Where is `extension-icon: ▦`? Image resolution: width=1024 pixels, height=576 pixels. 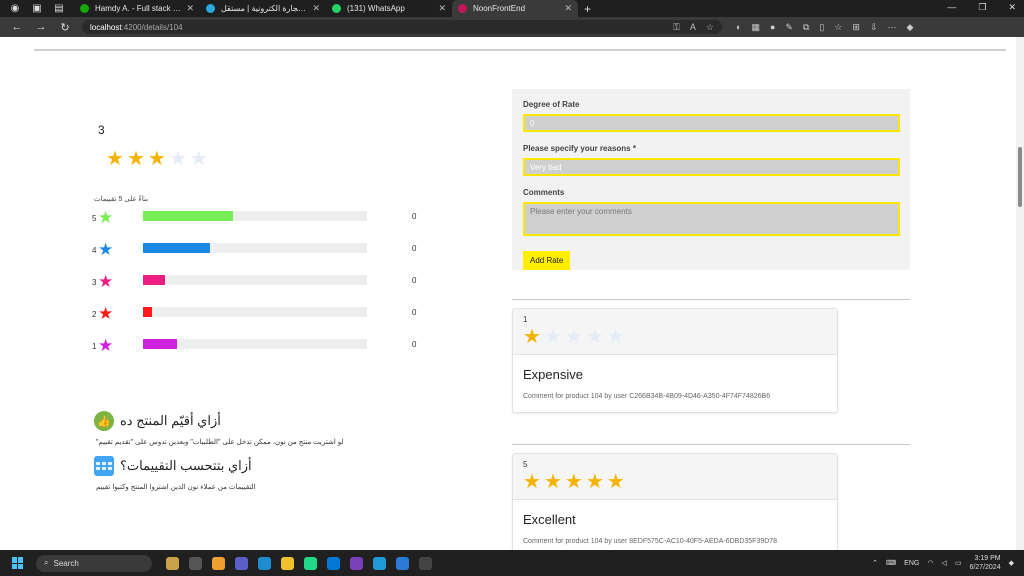
extension-icon: ▦ is located at coordinates (755, 27).